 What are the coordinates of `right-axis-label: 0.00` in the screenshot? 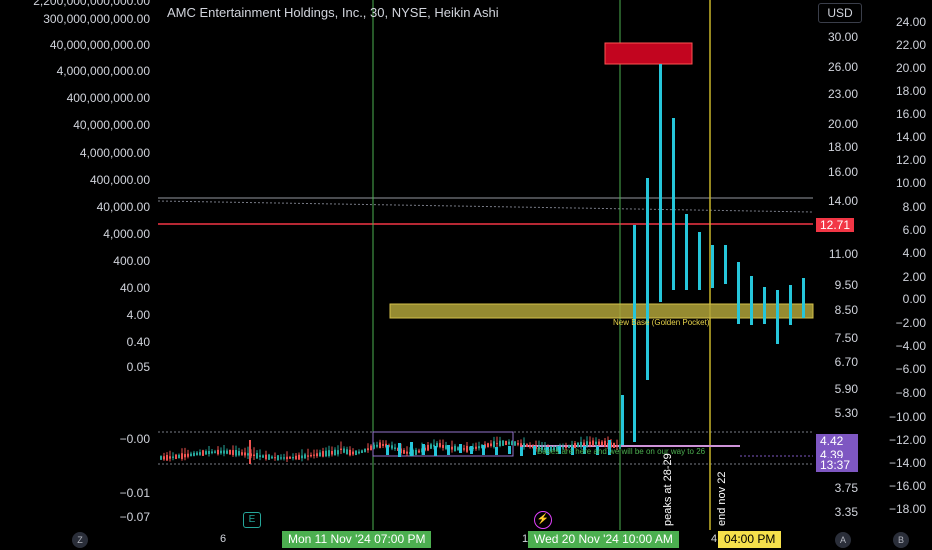 It's located at (914, 299).